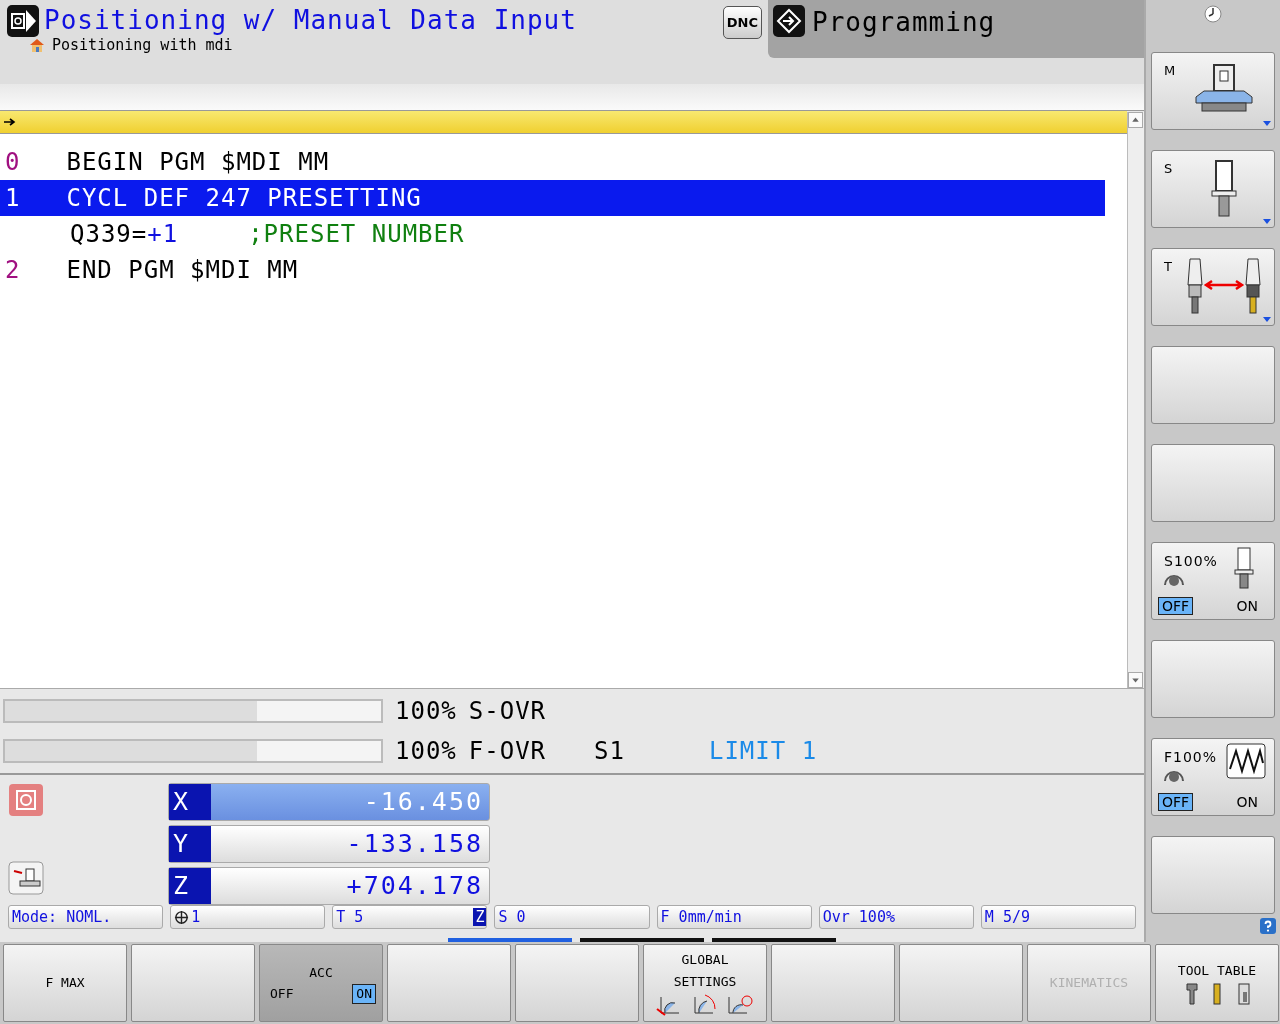 This screenshot has height=1024, width=1280. What do you see at coordinates (142, 45) in the screenshot?
I see `program-name: Positioning with mdi` at bounding box center [142, 45].